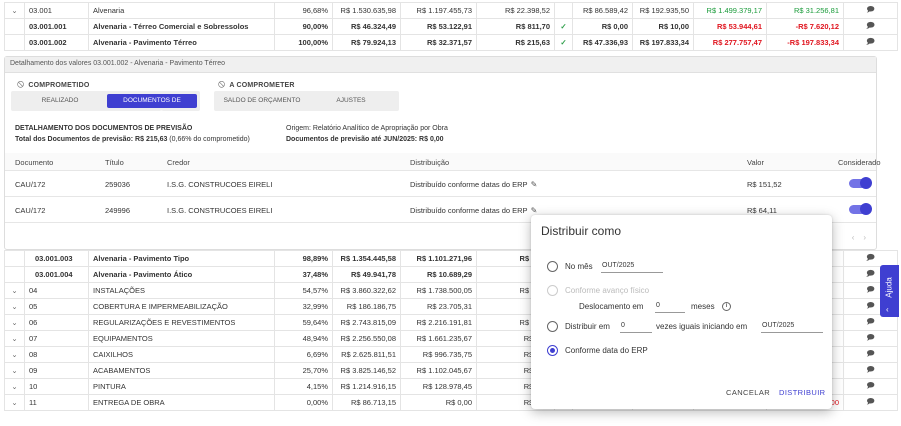  What do you see at coordinates (303, 42) in the screenshot?
I see `row-pct: 100,00%` at bounding box center [303, 42].